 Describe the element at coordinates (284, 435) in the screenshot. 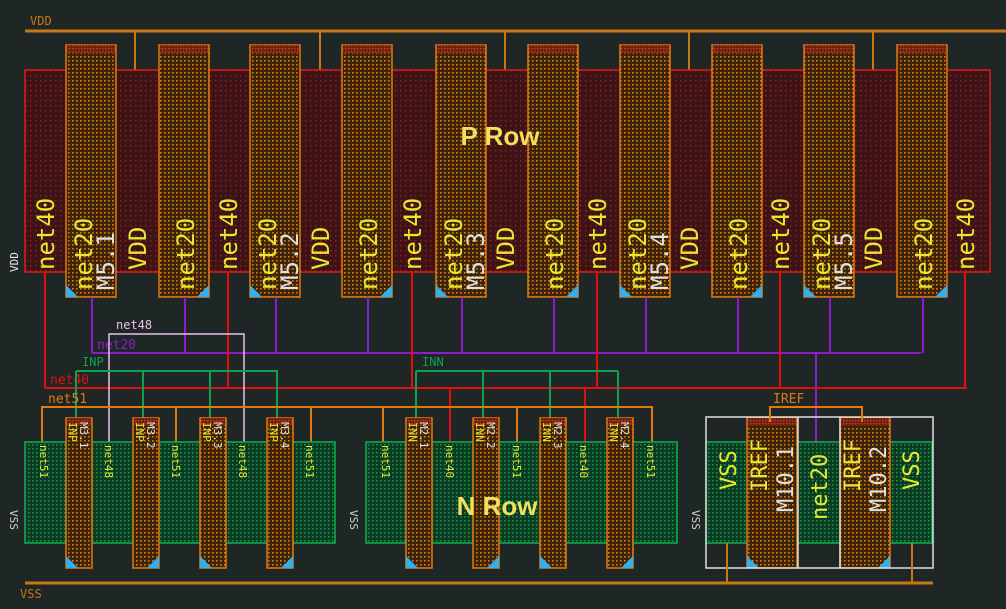

I see `device-name-label: M3.4` at that location.